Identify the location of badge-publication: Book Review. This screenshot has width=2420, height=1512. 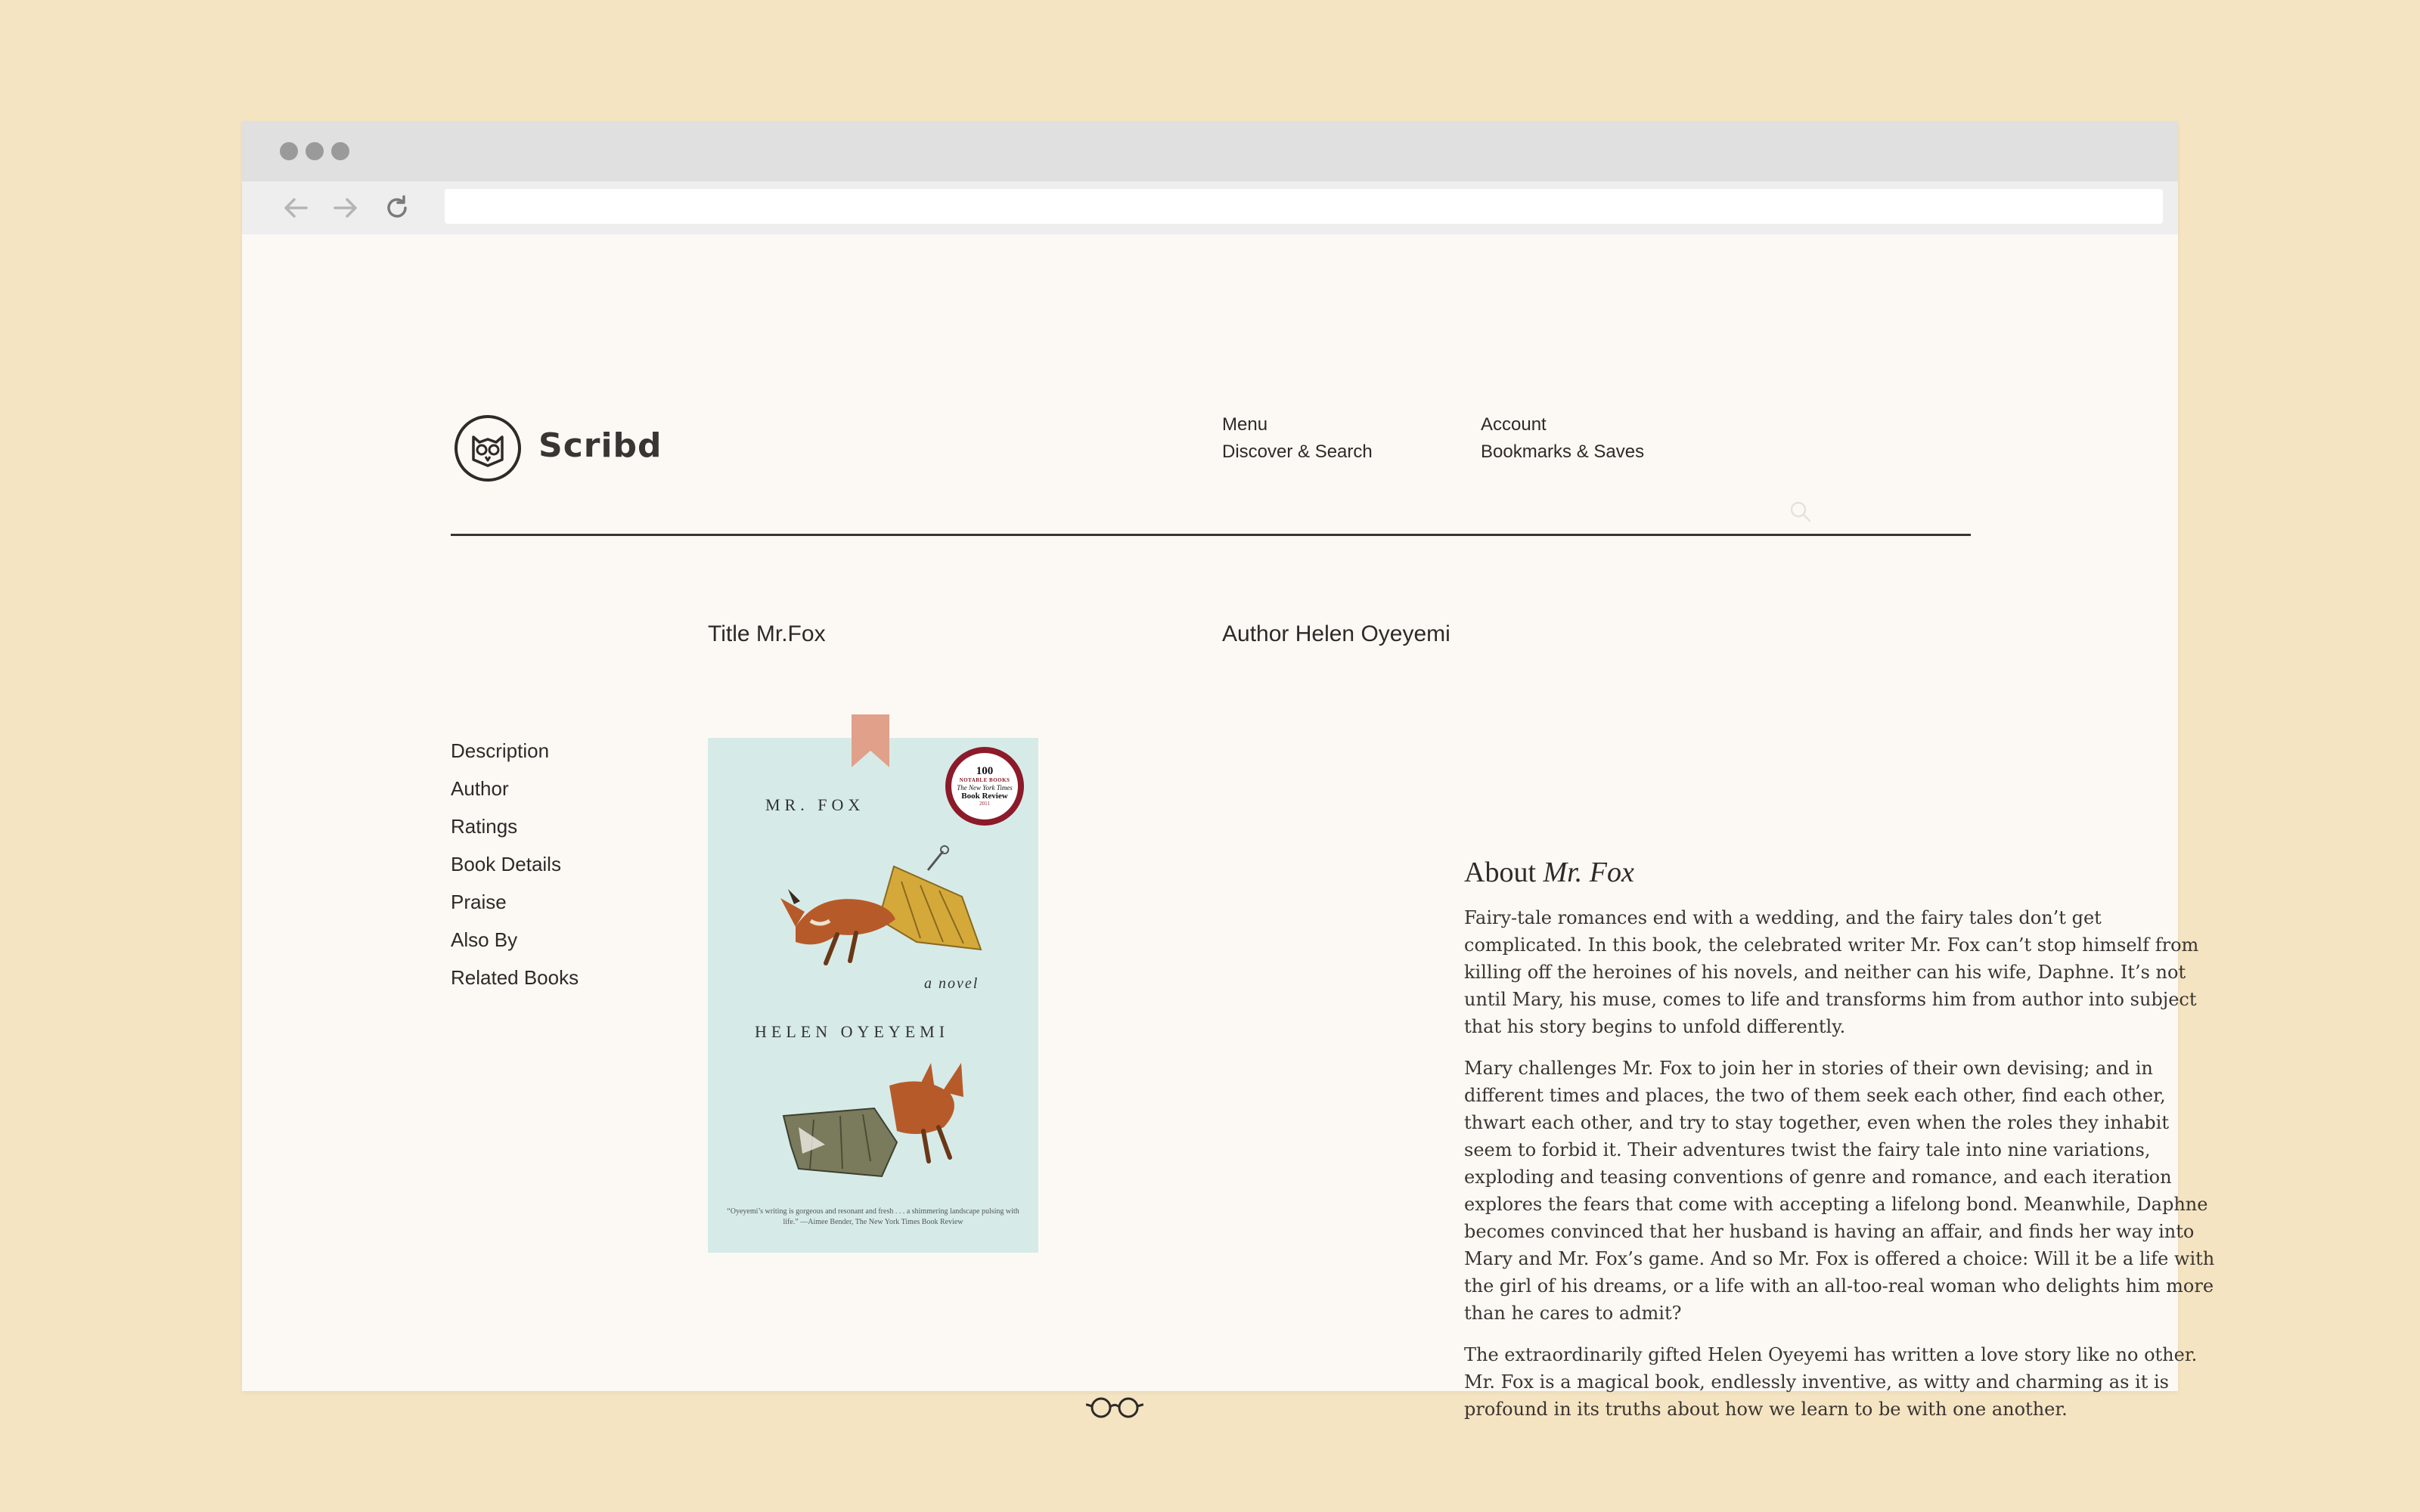
(984, 796).